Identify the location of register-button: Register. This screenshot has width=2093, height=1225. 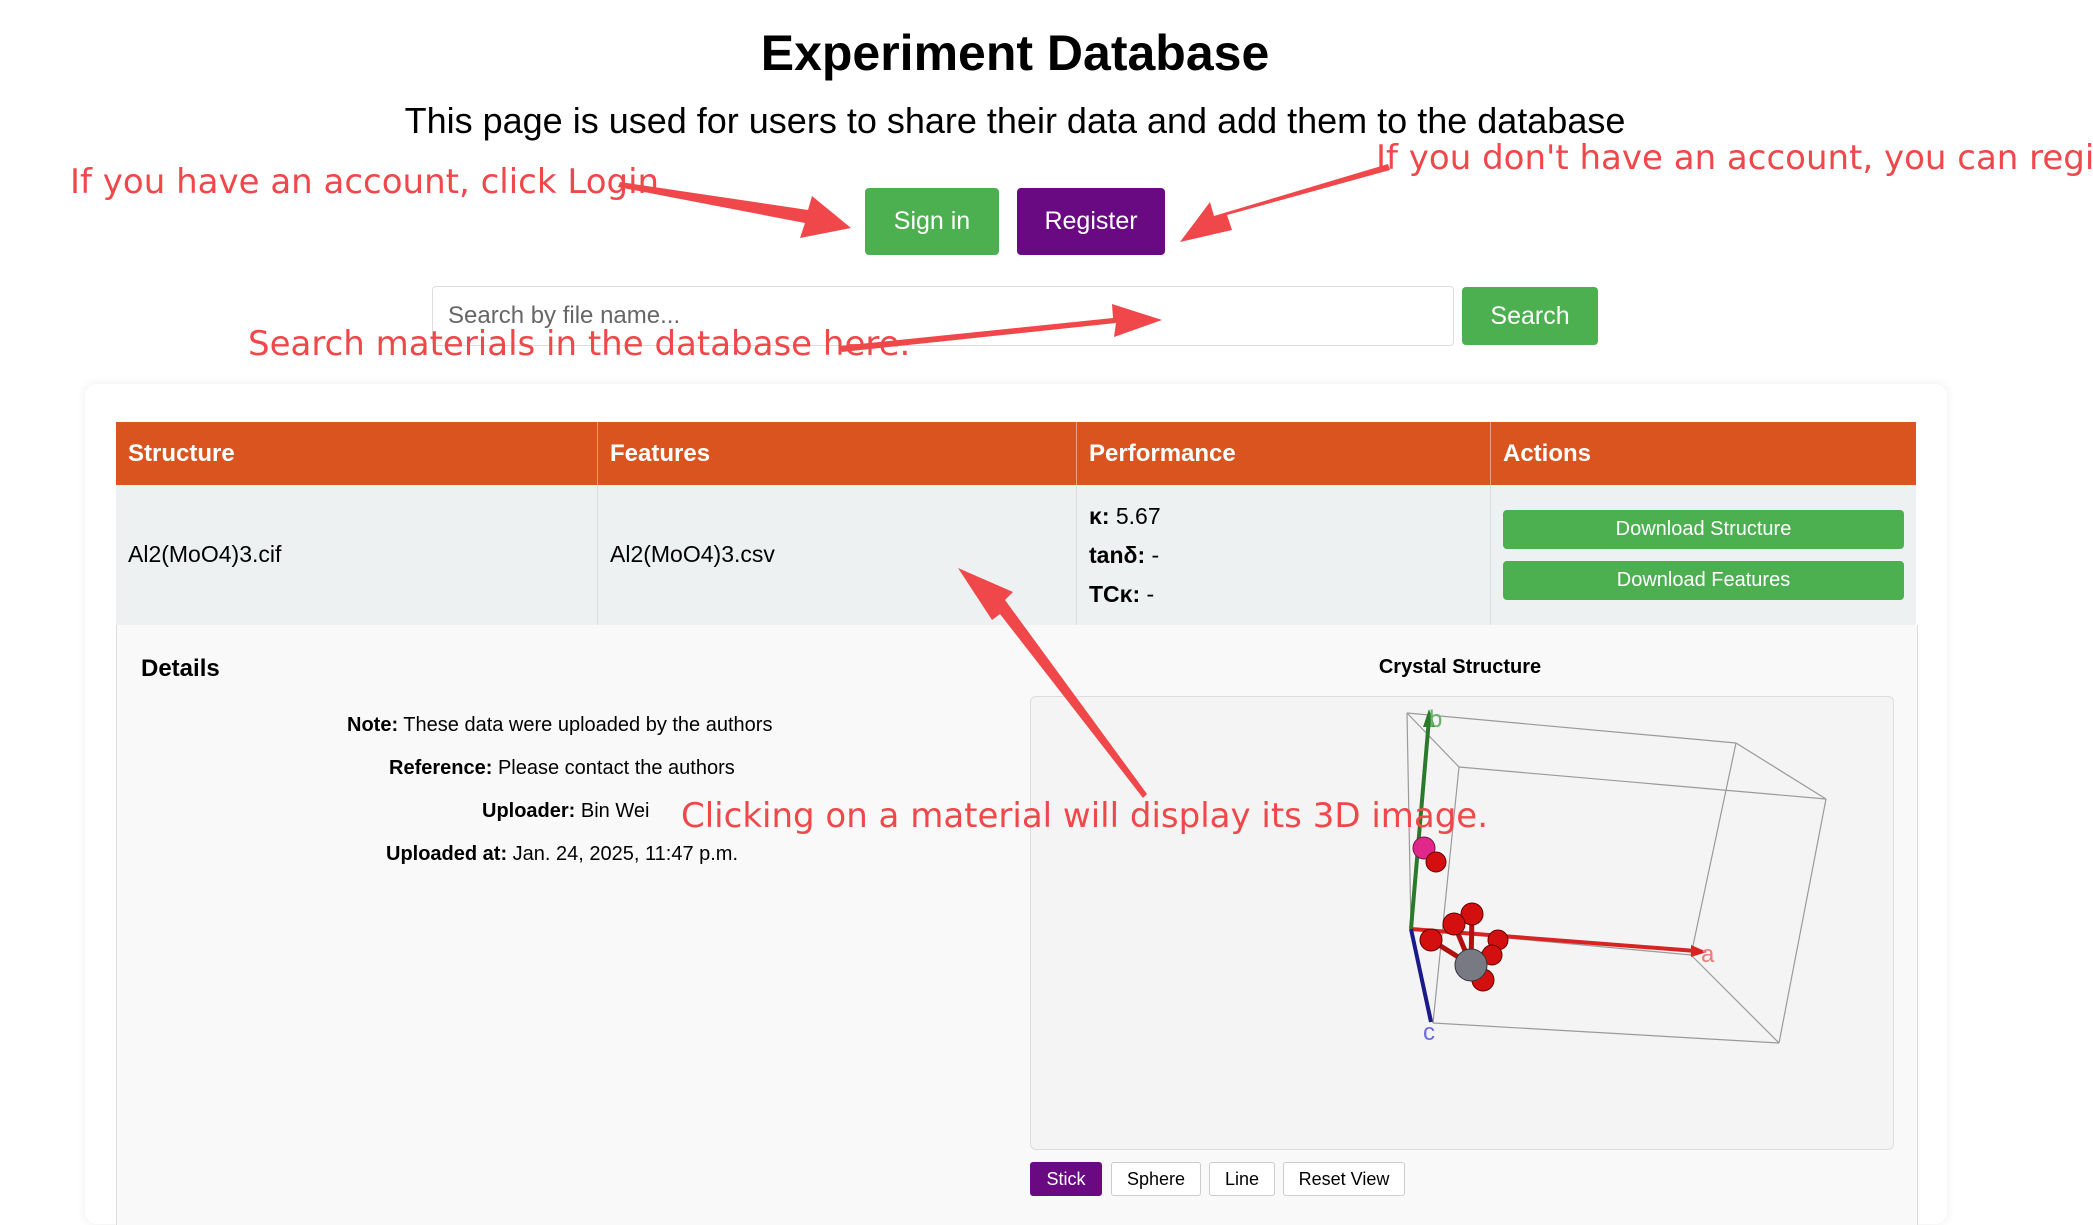
(1091, 221).